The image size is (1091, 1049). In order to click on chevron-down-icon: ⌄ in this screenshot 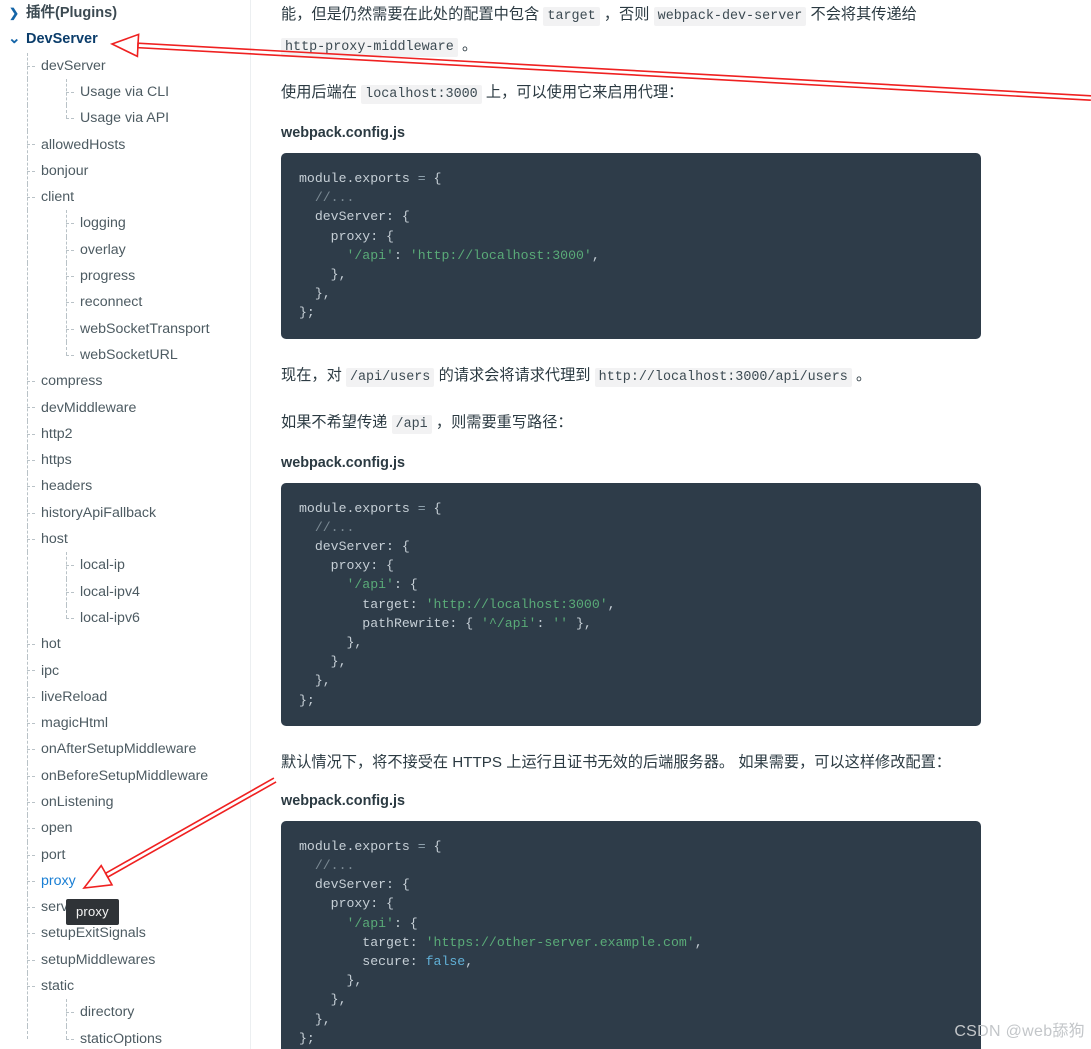, I will do `click(14, 39)`.